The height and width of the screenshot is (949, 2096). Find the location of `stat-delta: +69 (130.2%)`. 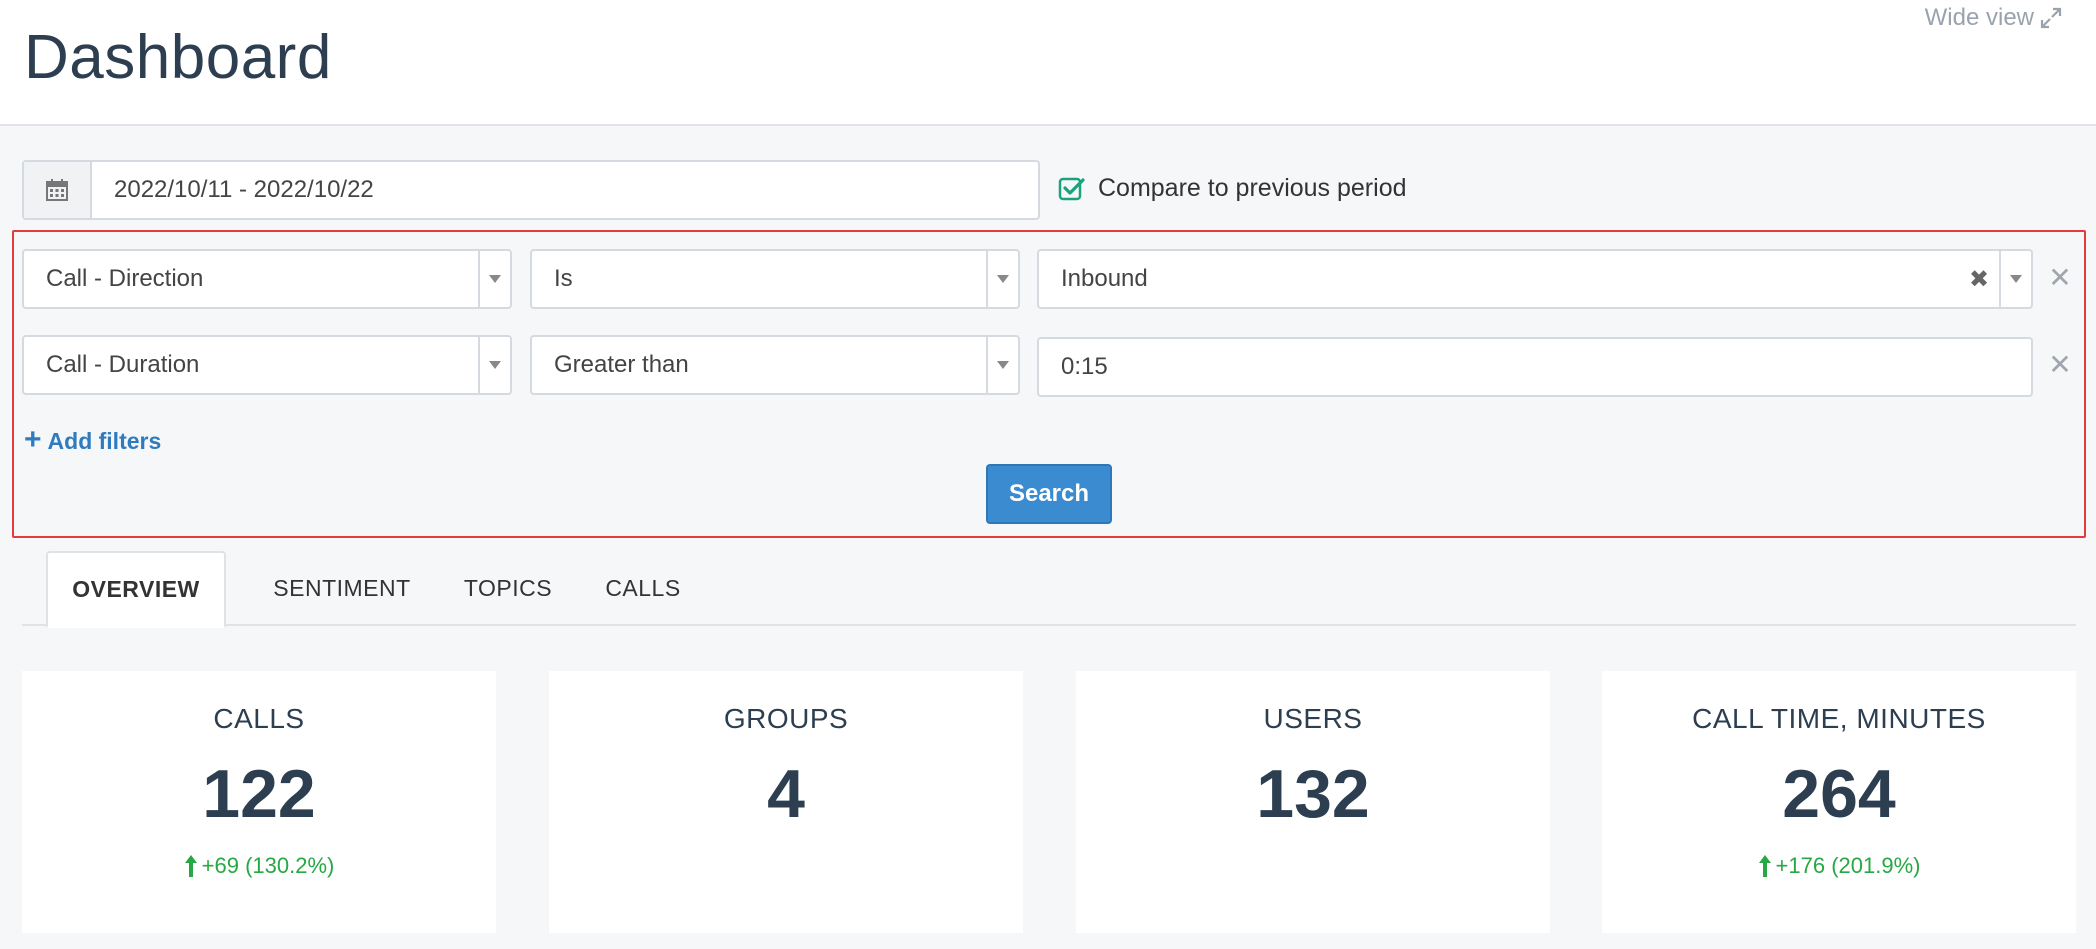

stat-delta: +69 (130.2%) is located at coordinates (259, 866).